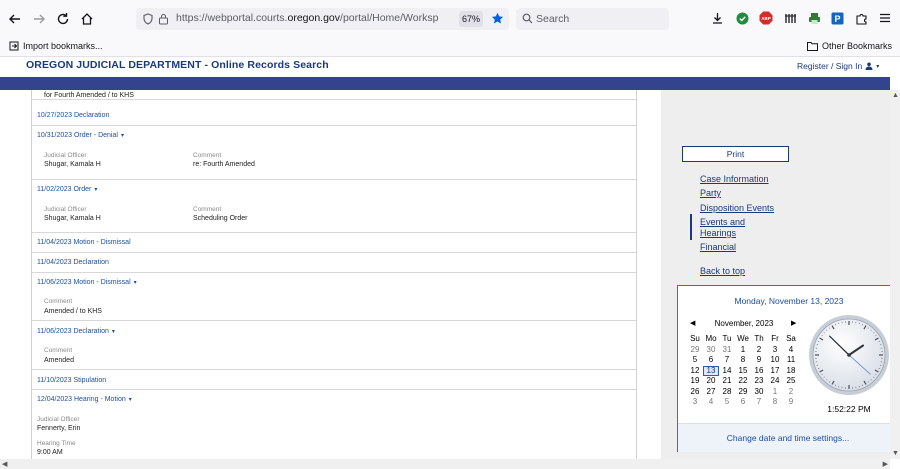  Describe the element at coordinates (4, 464) in the screenshot. I see `scroll-left-icon: ◀` at that location.